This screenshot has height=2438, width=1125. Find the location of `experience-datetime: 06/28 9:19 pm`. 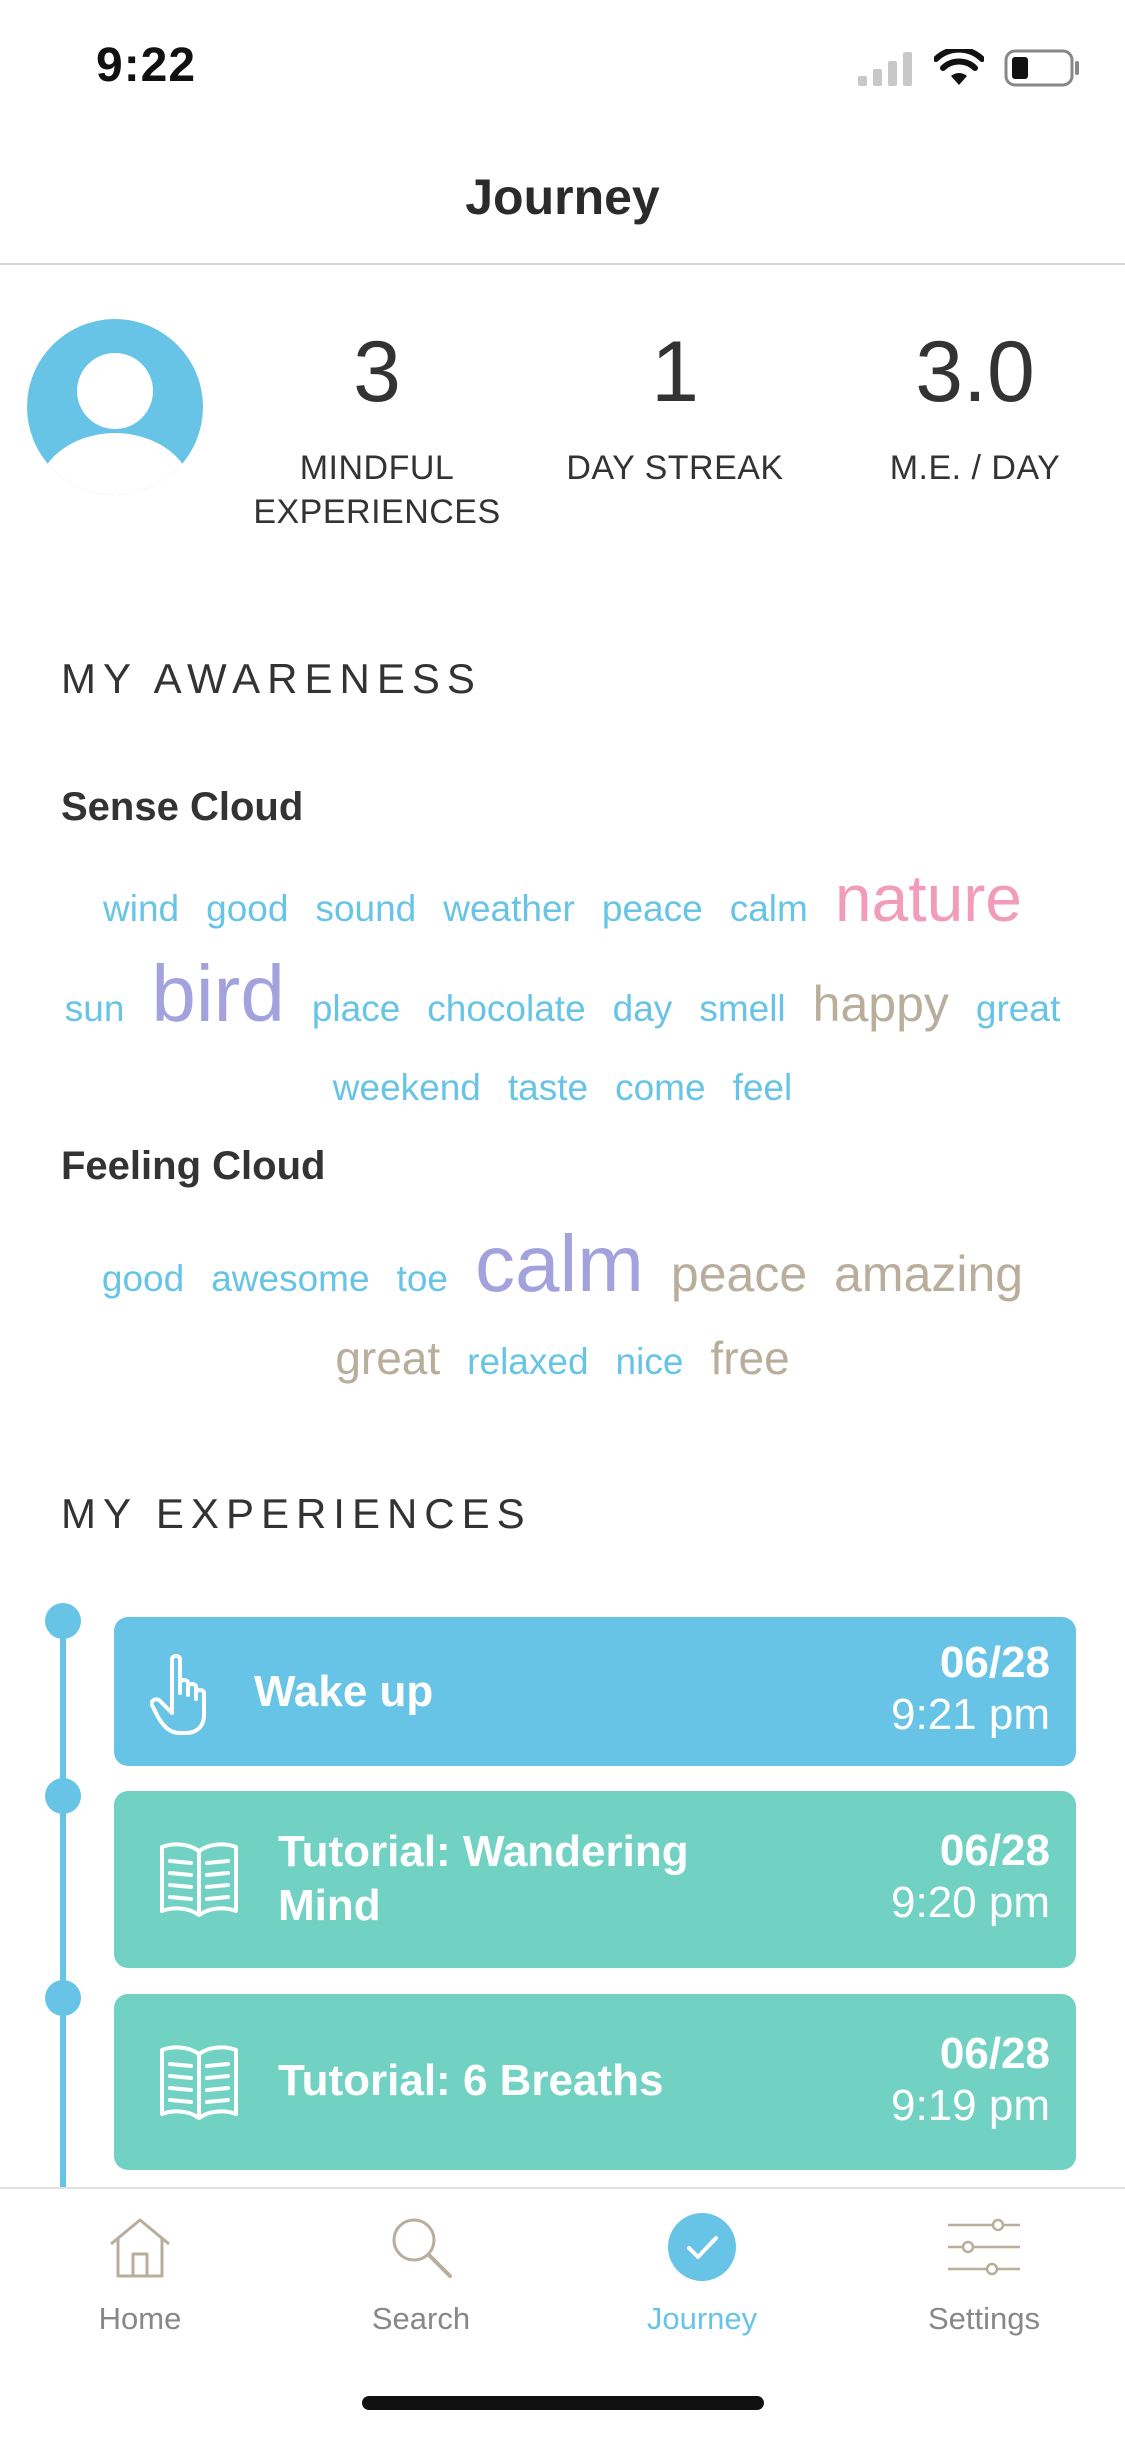

experience-datetime: 06/28 9:19 pm is located at coordinates (970, 2079).